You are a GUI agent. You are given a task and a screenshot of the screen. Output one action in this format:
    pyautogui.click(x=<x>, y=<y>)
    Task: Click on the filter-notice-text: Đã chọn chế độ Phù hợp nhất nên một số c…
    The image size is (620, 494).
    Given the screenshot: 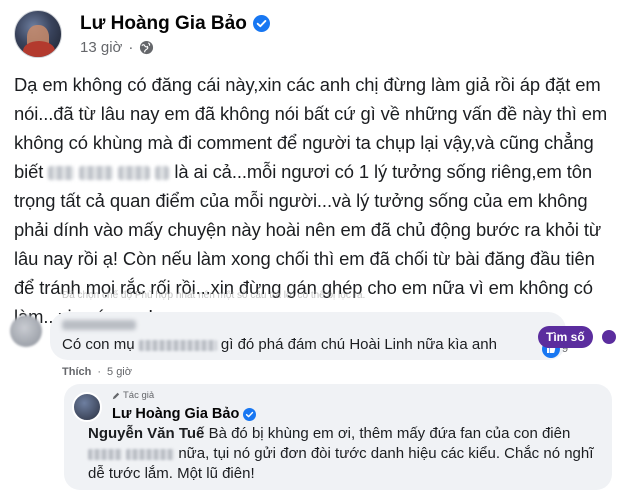 What is the action you would take?
    pyautogui.click(x=214, y=295)
    